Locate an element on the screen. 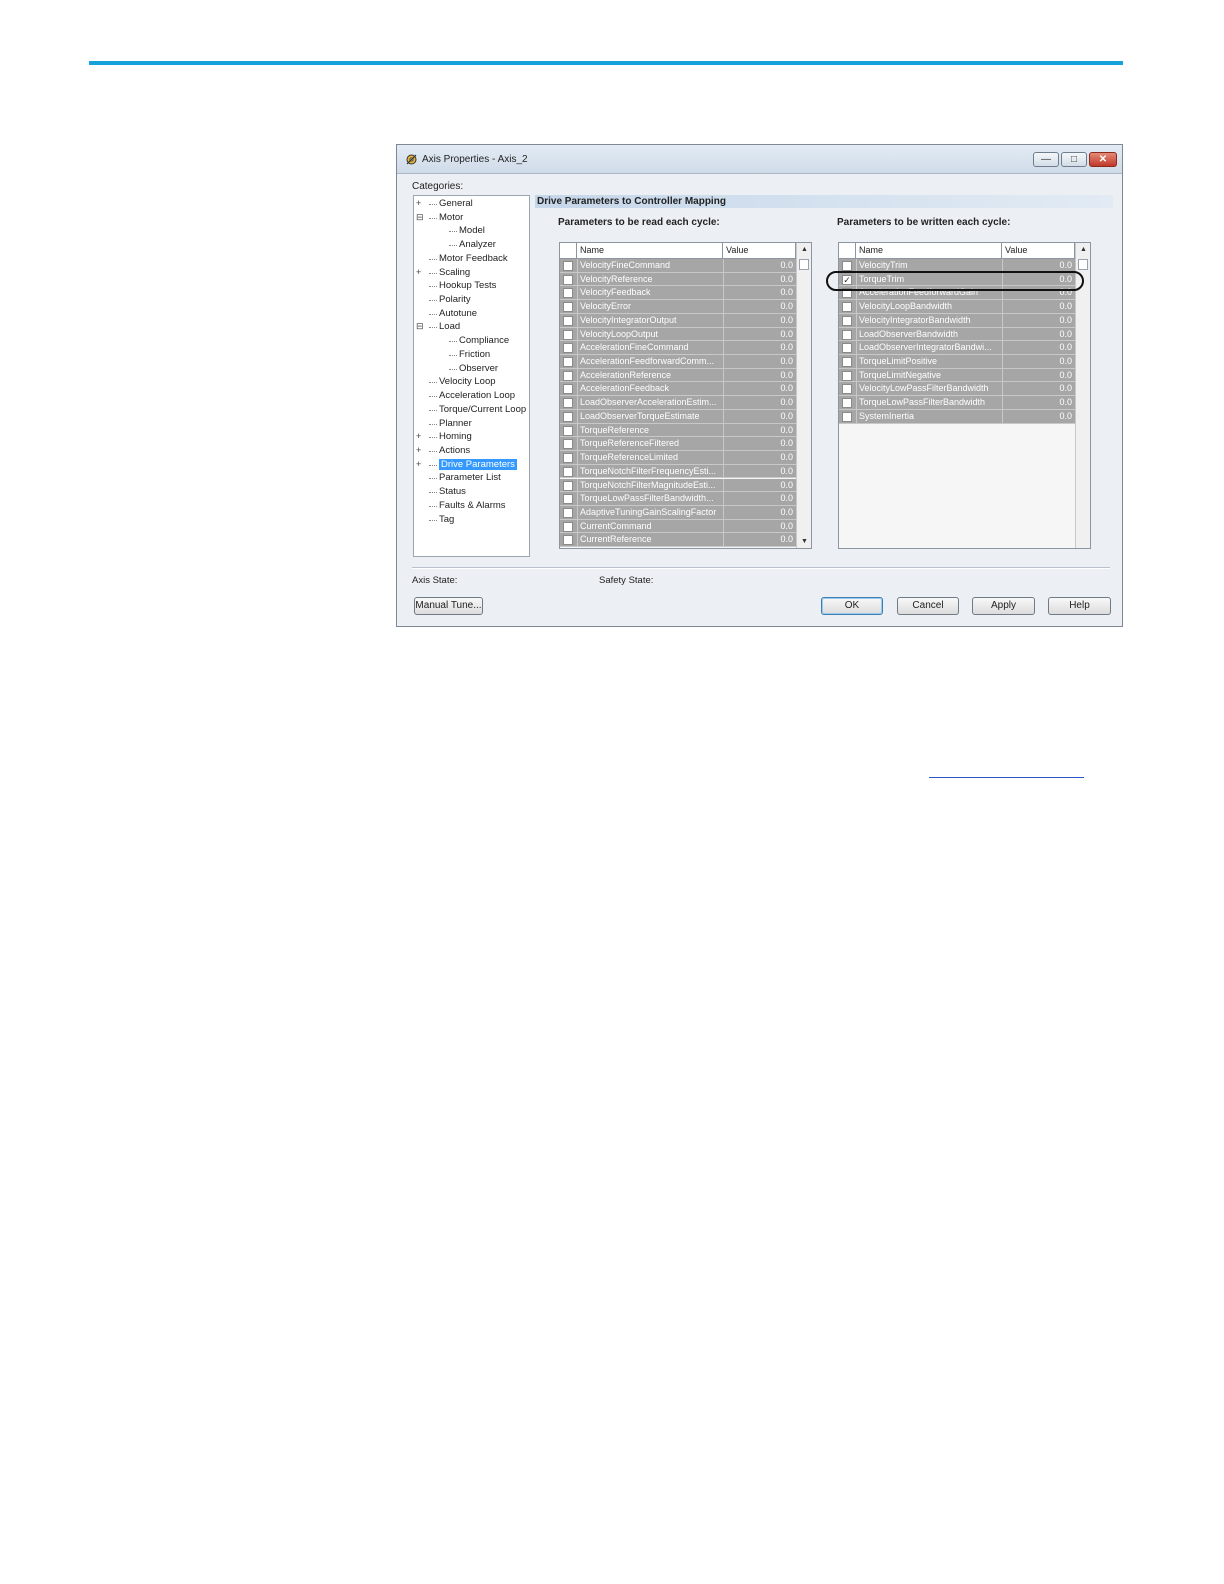  table-row: VelocityIntegratorOutput 0.0 is located at coordinates (678, 320).